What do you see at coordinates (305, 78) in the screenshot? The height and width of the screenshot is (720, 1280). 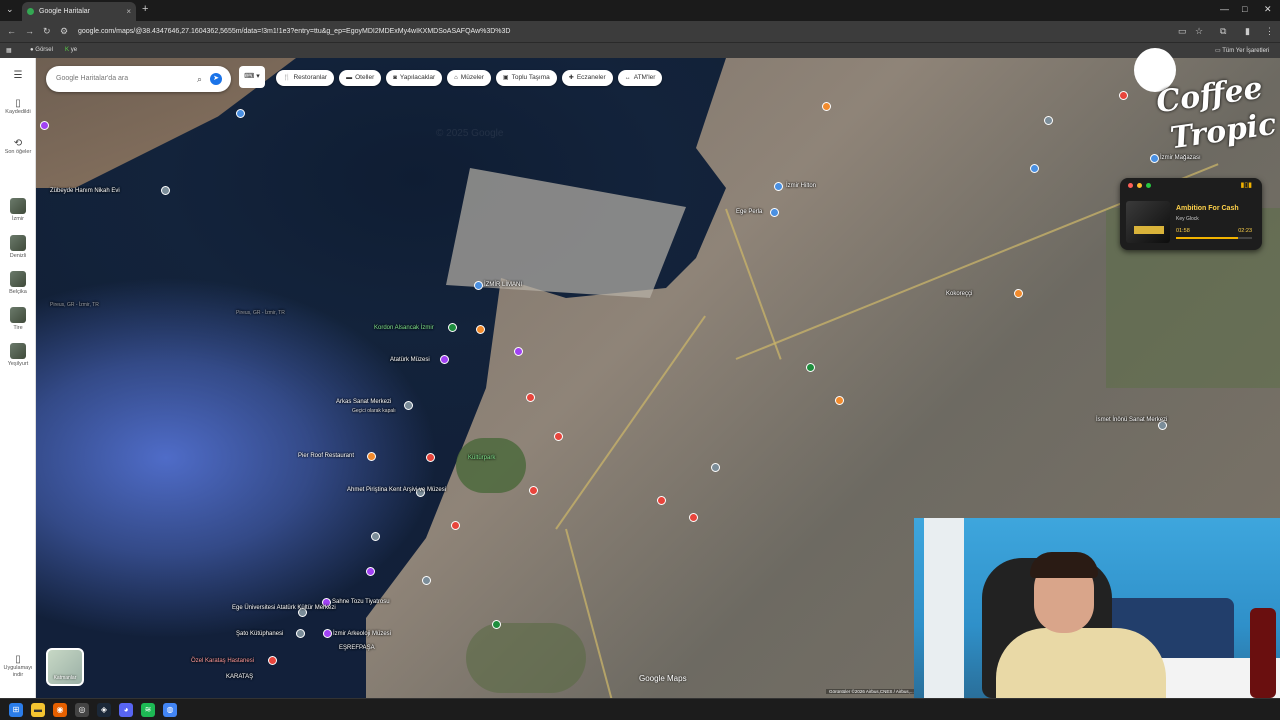 I see `chip-restaurants: 🍴 Restoranlar` at bounding box center [305, 78].